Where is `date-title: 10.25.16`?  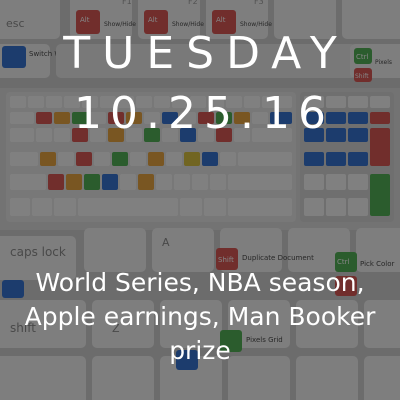
date-title: 10.25.16 is located at coordinates (204, 113).